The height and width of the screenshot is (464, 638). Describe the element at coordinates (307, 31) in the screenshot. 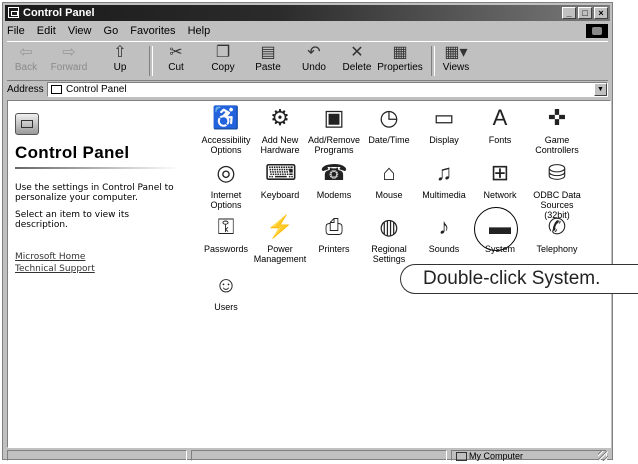

I see `menu-bar: File Edit View Go Favorites Help` at that location.